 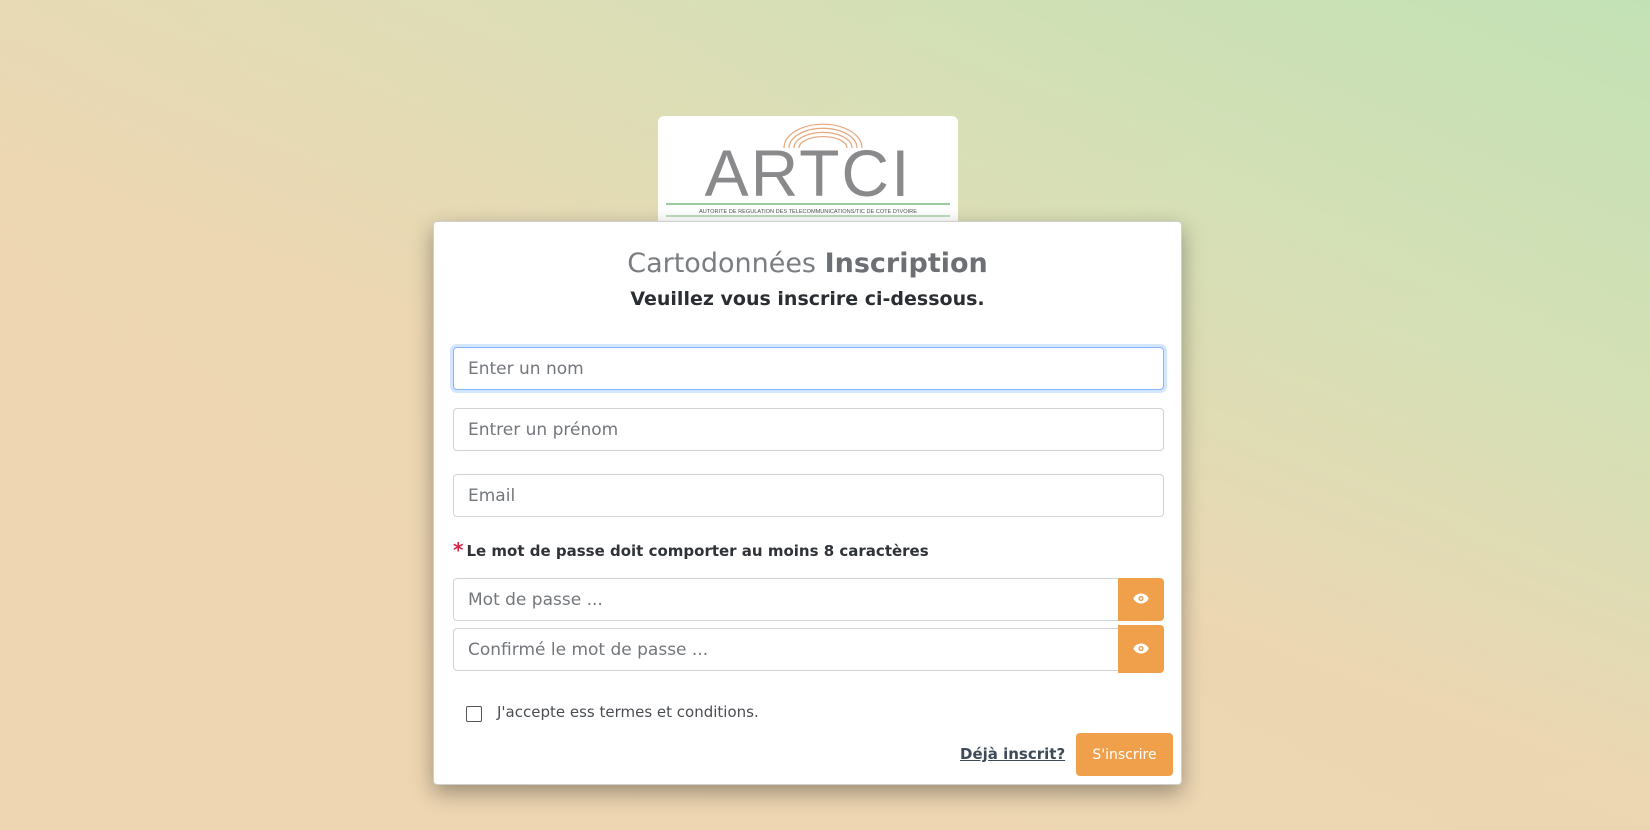 What do you see at coordinates (1012, 754) in the screenshot?
I see `already-registered-link: Déjà inscrit?` at bounding box center [1012, 754].